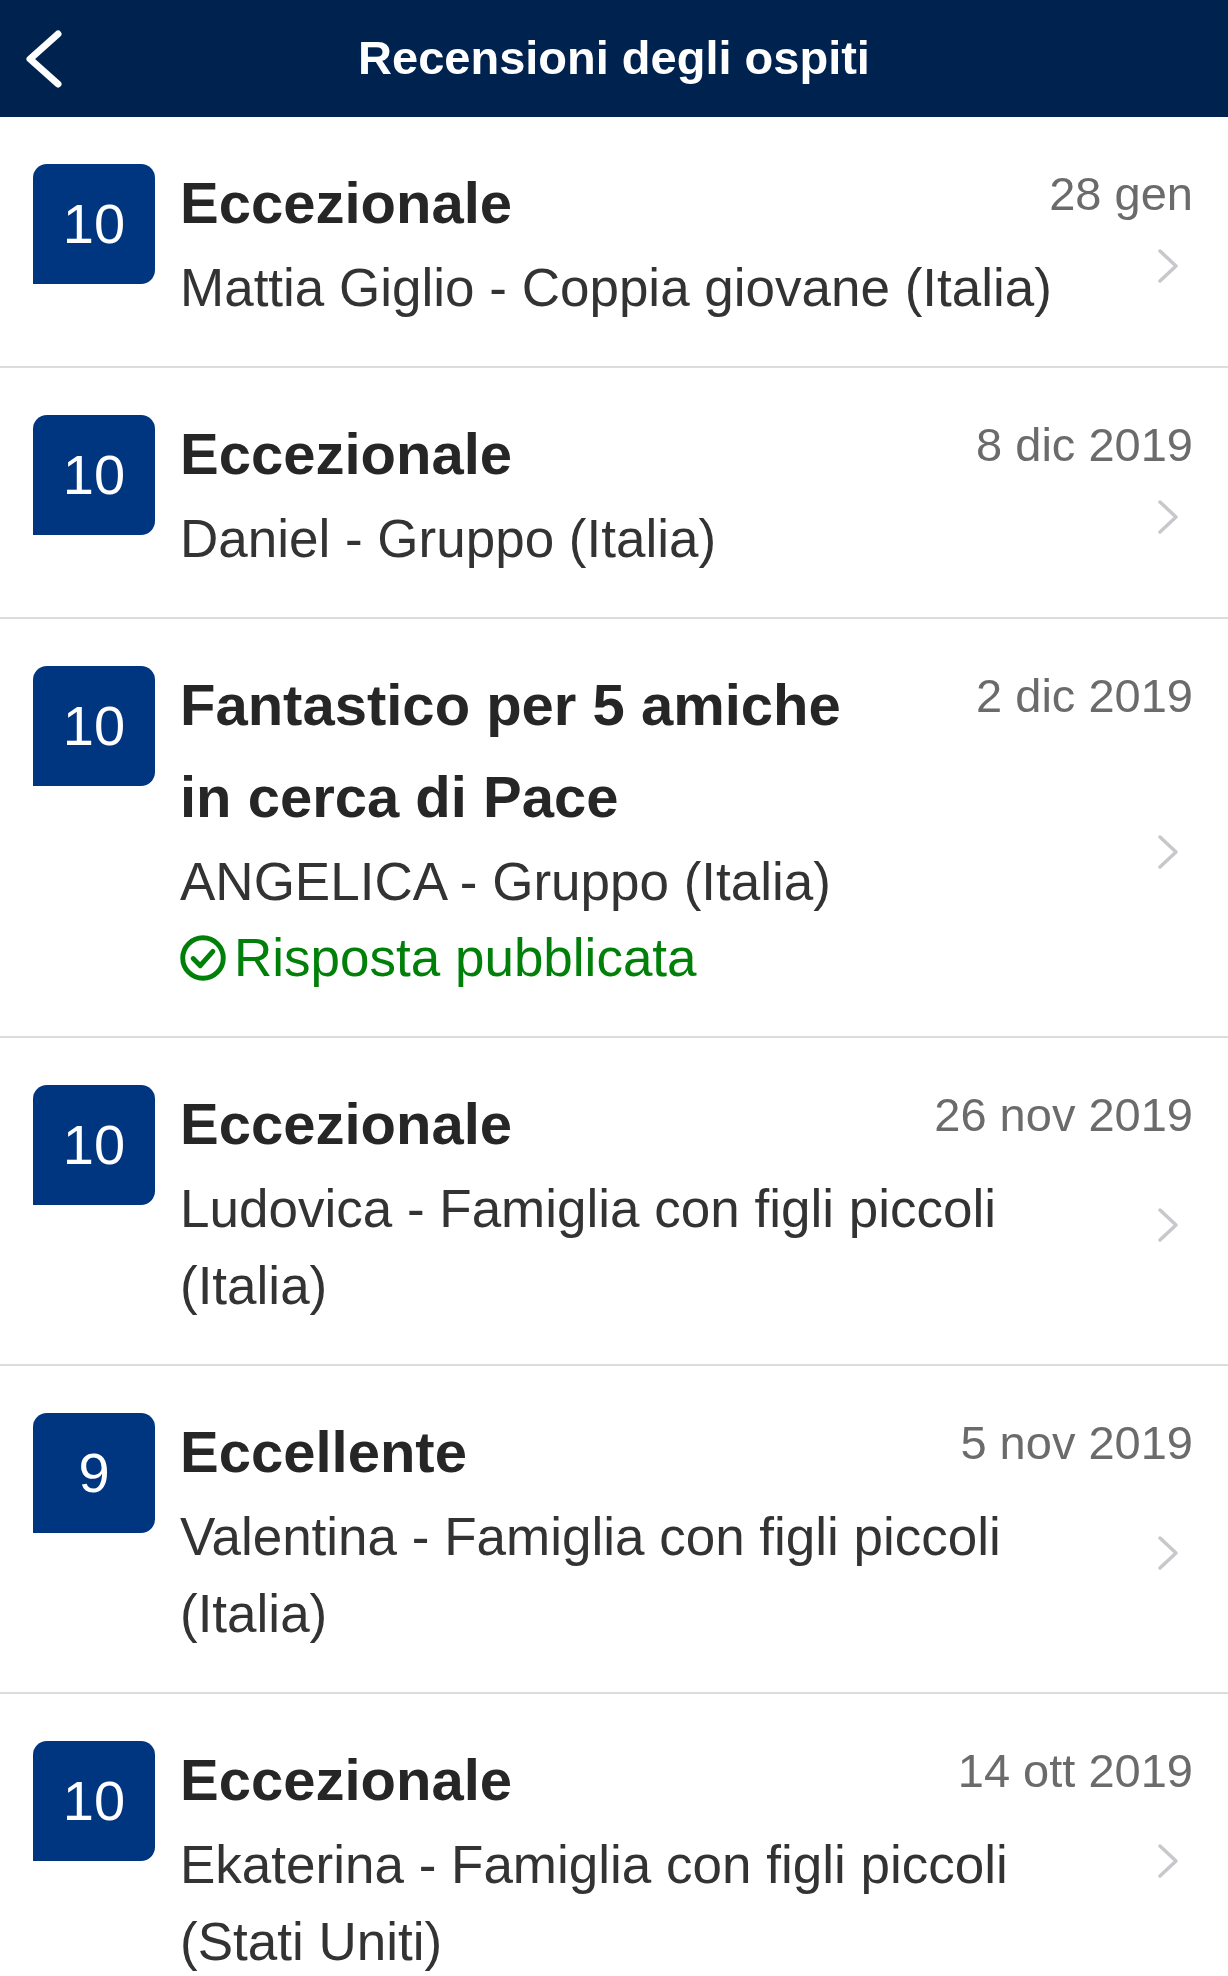 The width and height of the screenshot is (1228, 1976). I want to click on page-title: Recensioni degli ospiti, so click(614, 58).